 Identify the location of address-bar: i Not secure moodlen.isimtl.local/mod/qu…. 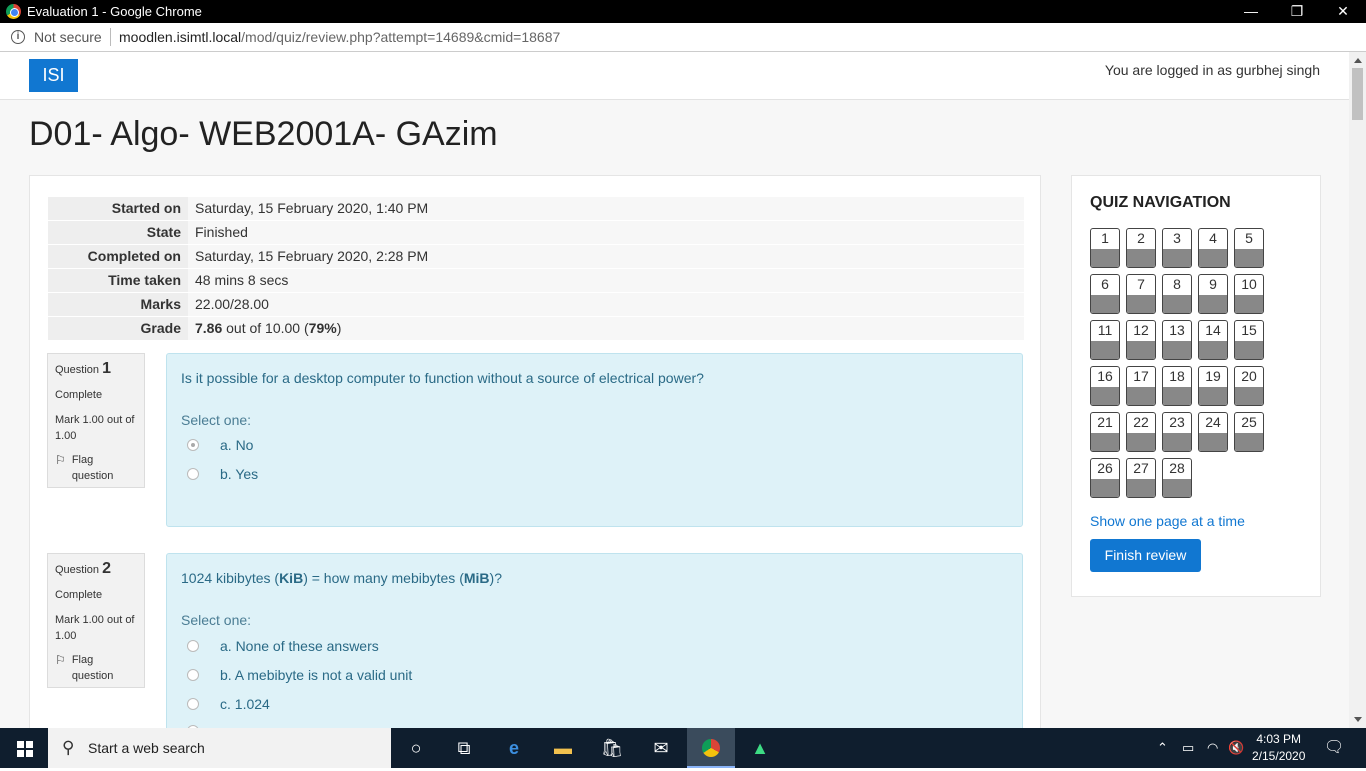
(683, 37).